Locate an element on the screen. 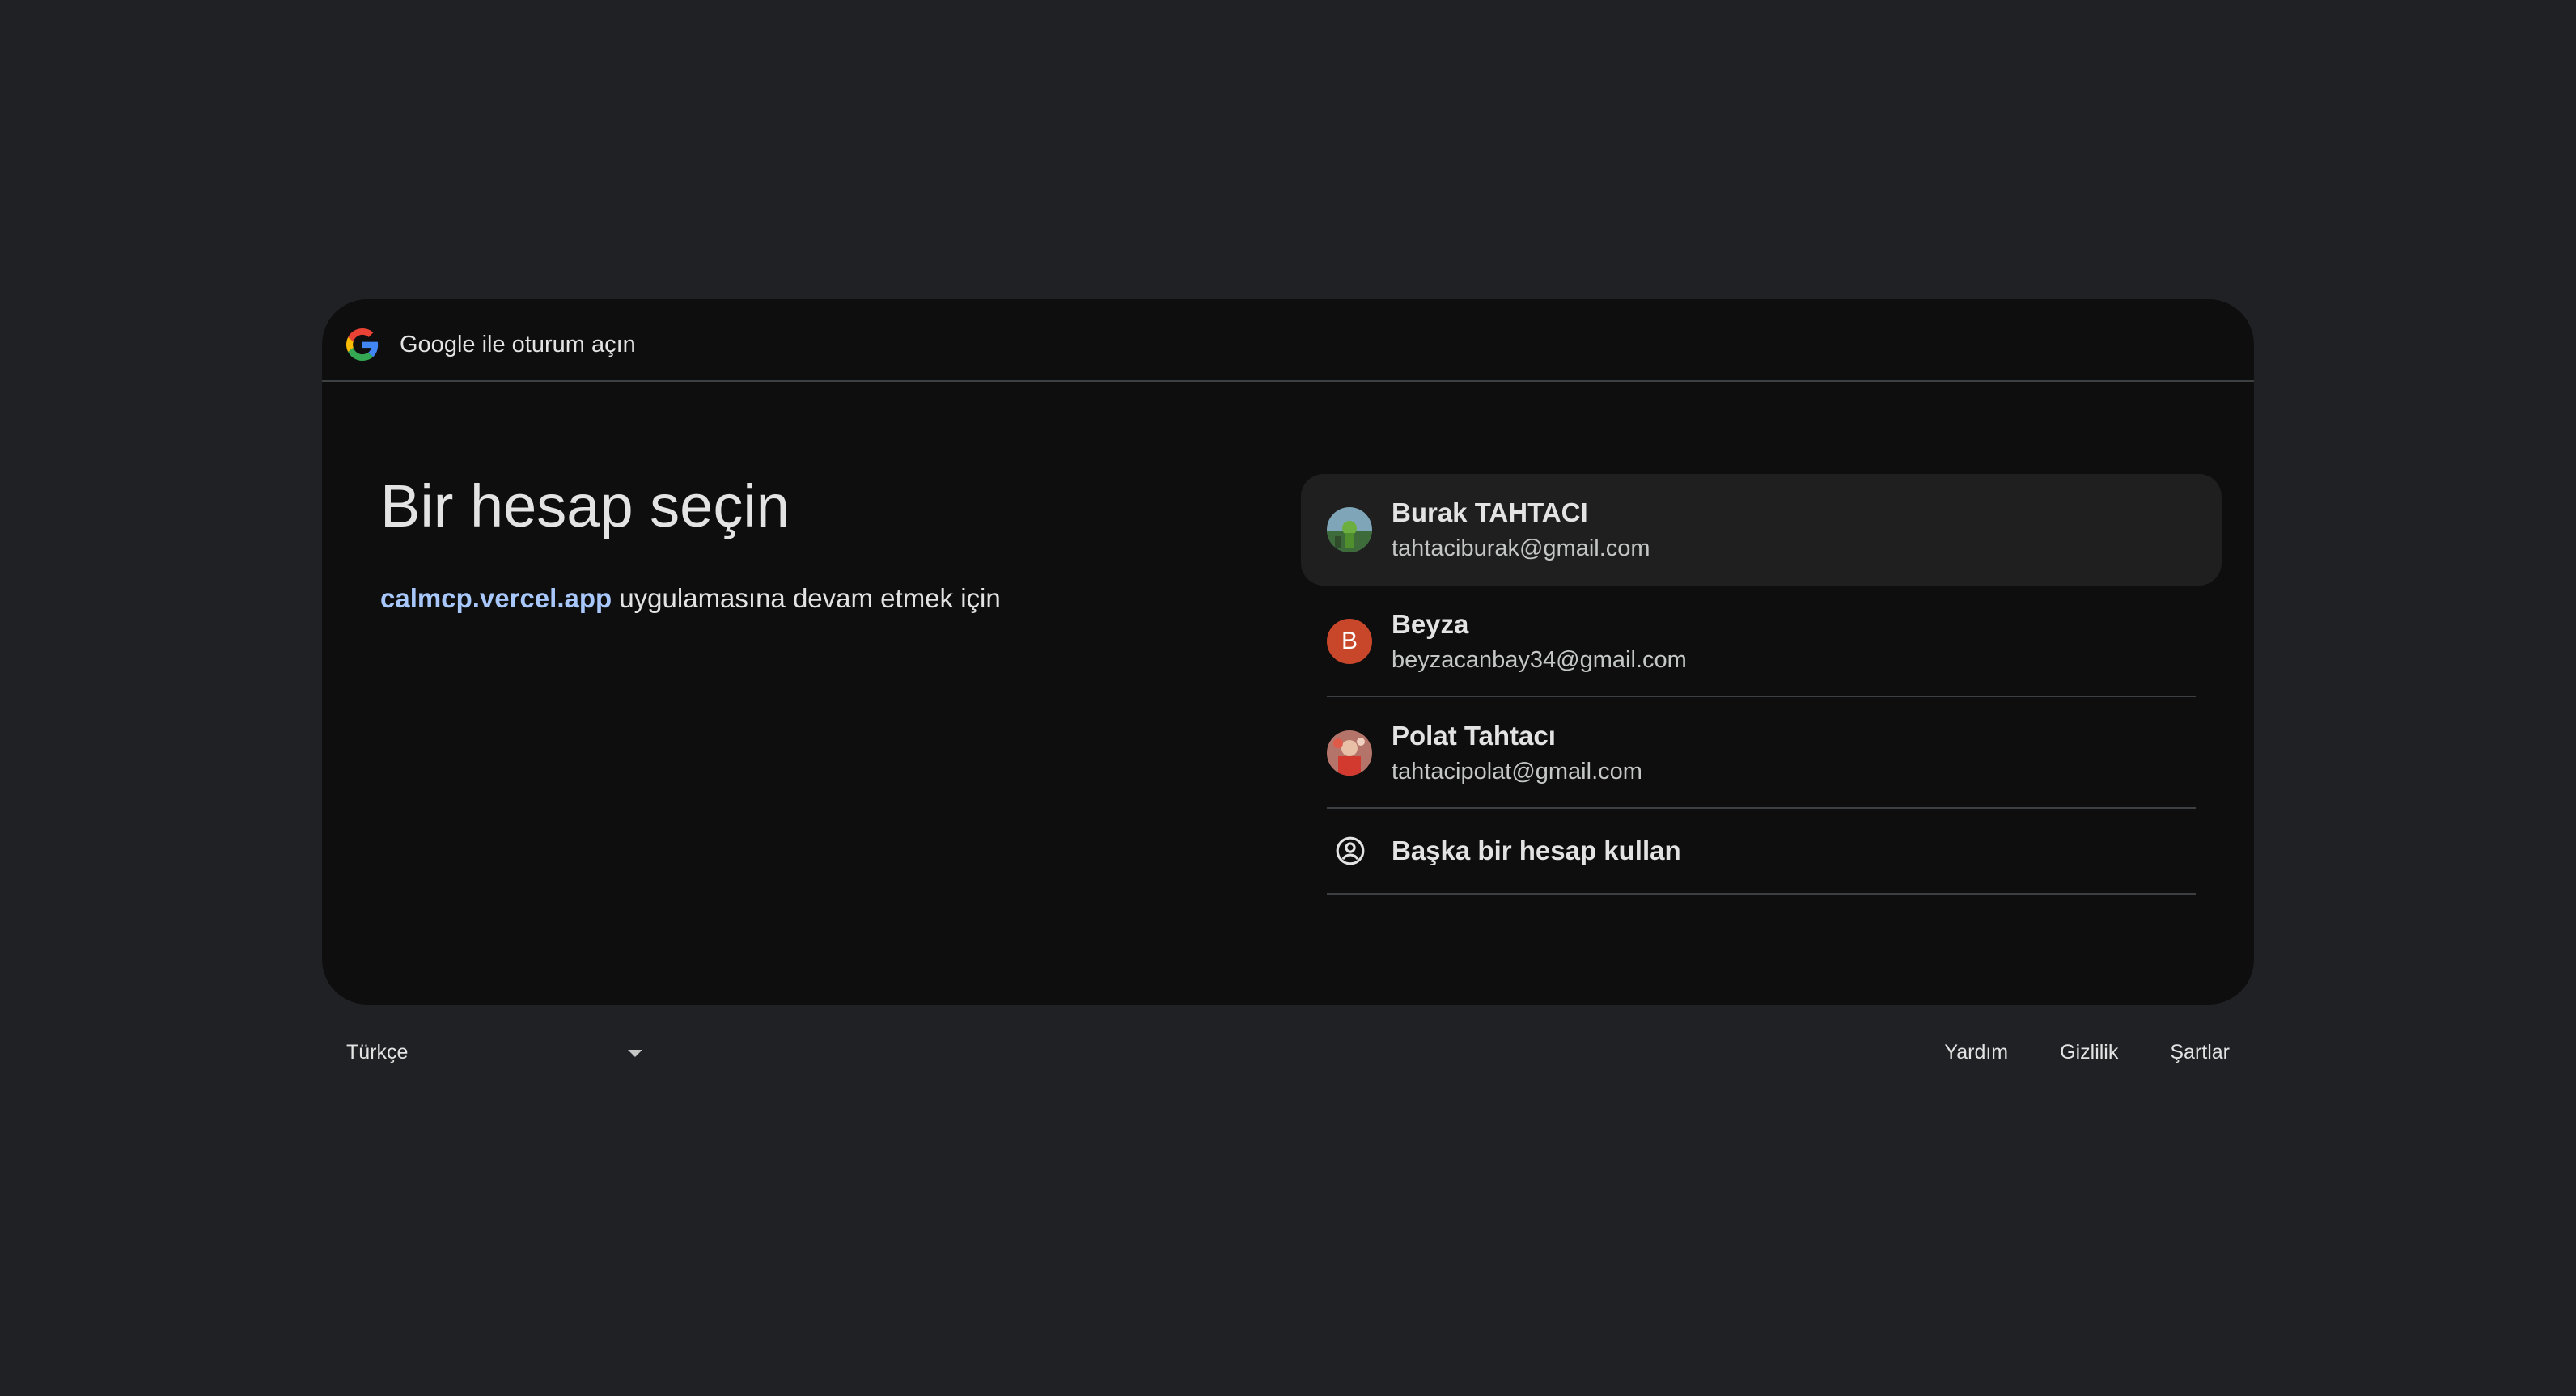 The width and height of the screenshot is (2576, 1396). use-another-account-button: Başka bir hesap kullan is located at coordinates (1761, 852).